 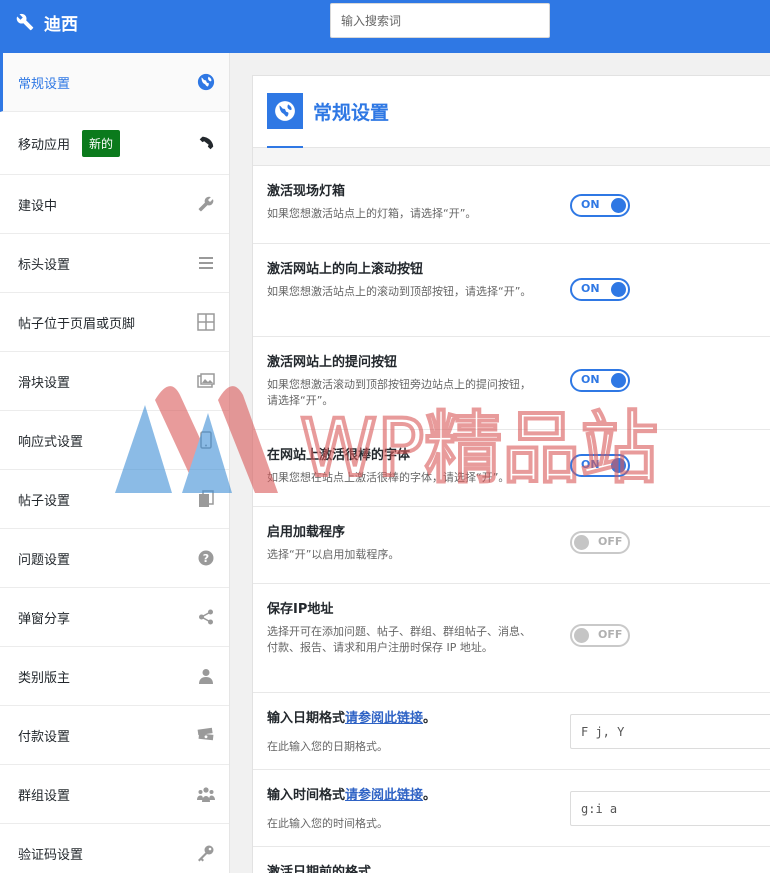 What do you see at coordinates (44, 145) in the screenshot?
I see `sidebar-item-label: 移动应用` at bounding box center [44, 145].